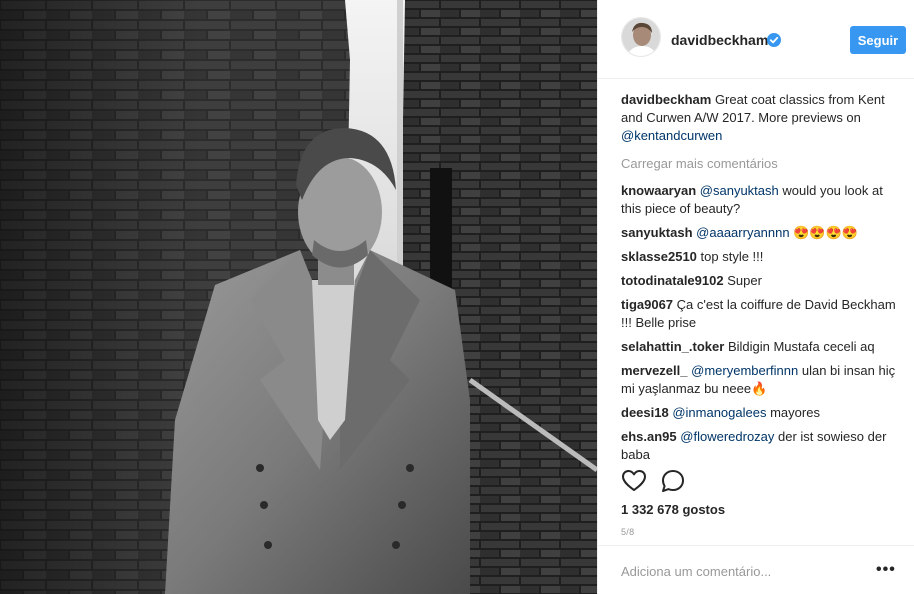 Image resolution: width=914 pixels, height=594 pixels. Describe the element at coordinates (719, 412) in the screenshot. I see `comment-mention: @inmanogalees` at that location.